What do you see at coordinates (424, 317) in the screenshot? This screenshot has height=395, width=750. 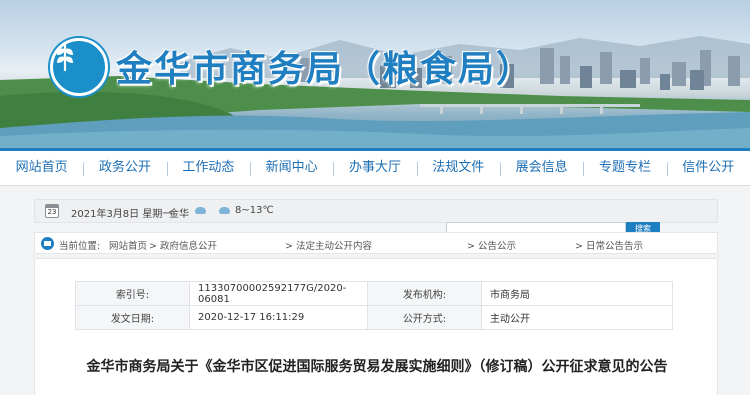 I see `disclosure-mode-label: 公开方式:` at bounding box center [424, 317].